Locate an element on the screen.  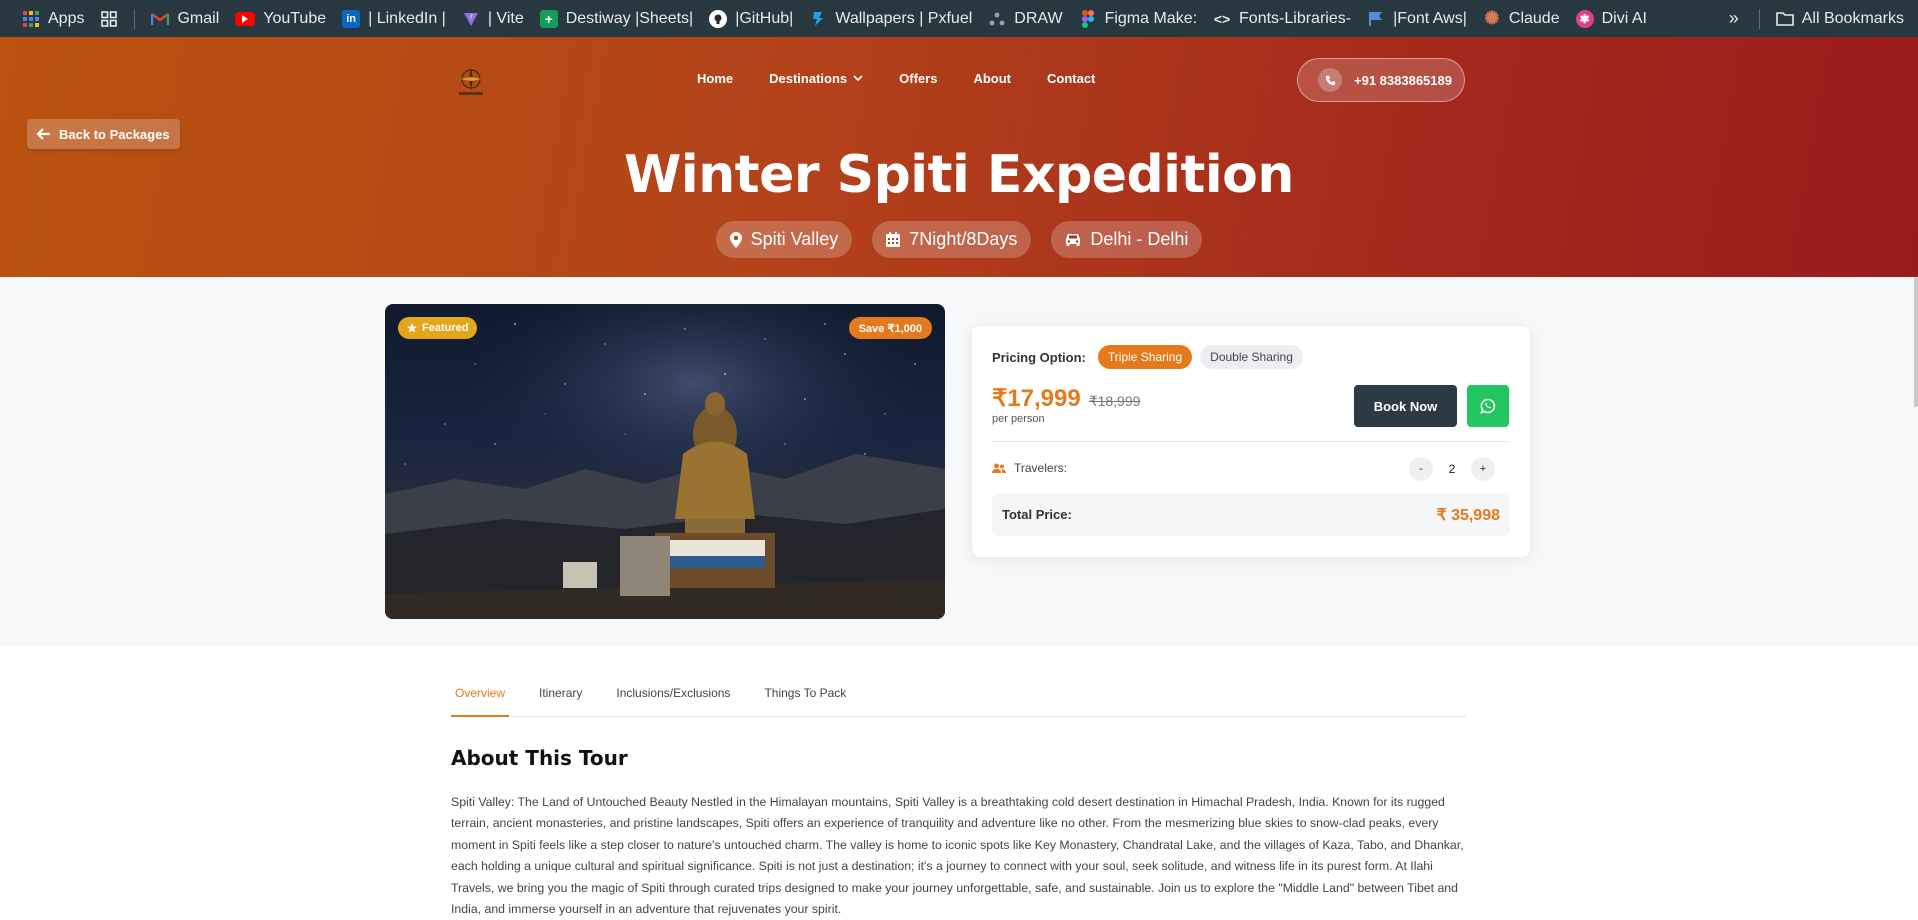
bookmark-label: Destiway |Sheets| is located at coordinates (629, 18).